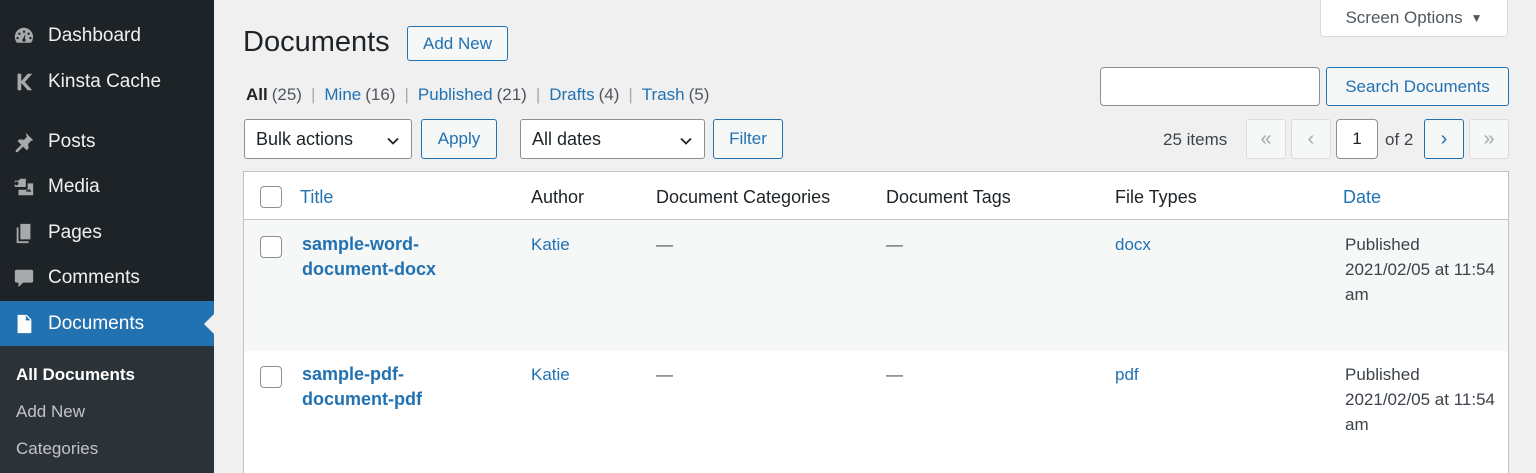 The width and height of the screenshot is (1536, 473). Describe the element at coordinates (663, 95) in the screenshot. I see `filter-trash: Trash` at that location.